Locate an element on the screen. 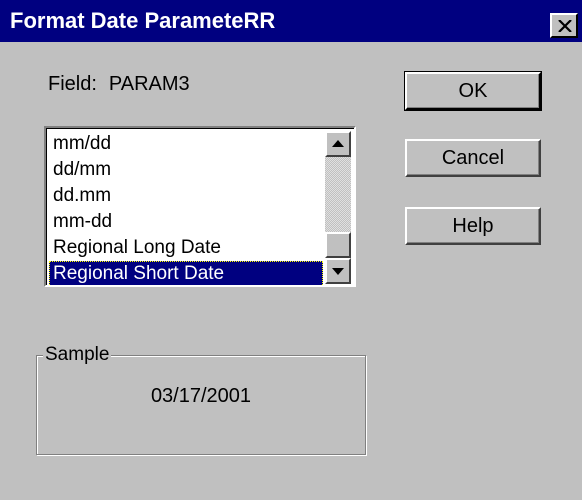 Image resolution: width=582 pixels, height=500 pixels. arrow-down-icon is located at coordinates (338, 271).